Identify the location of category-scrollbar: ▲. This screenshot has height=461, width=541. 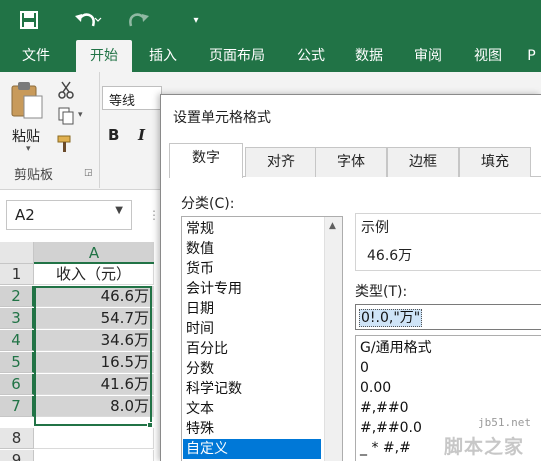
(333, 339).